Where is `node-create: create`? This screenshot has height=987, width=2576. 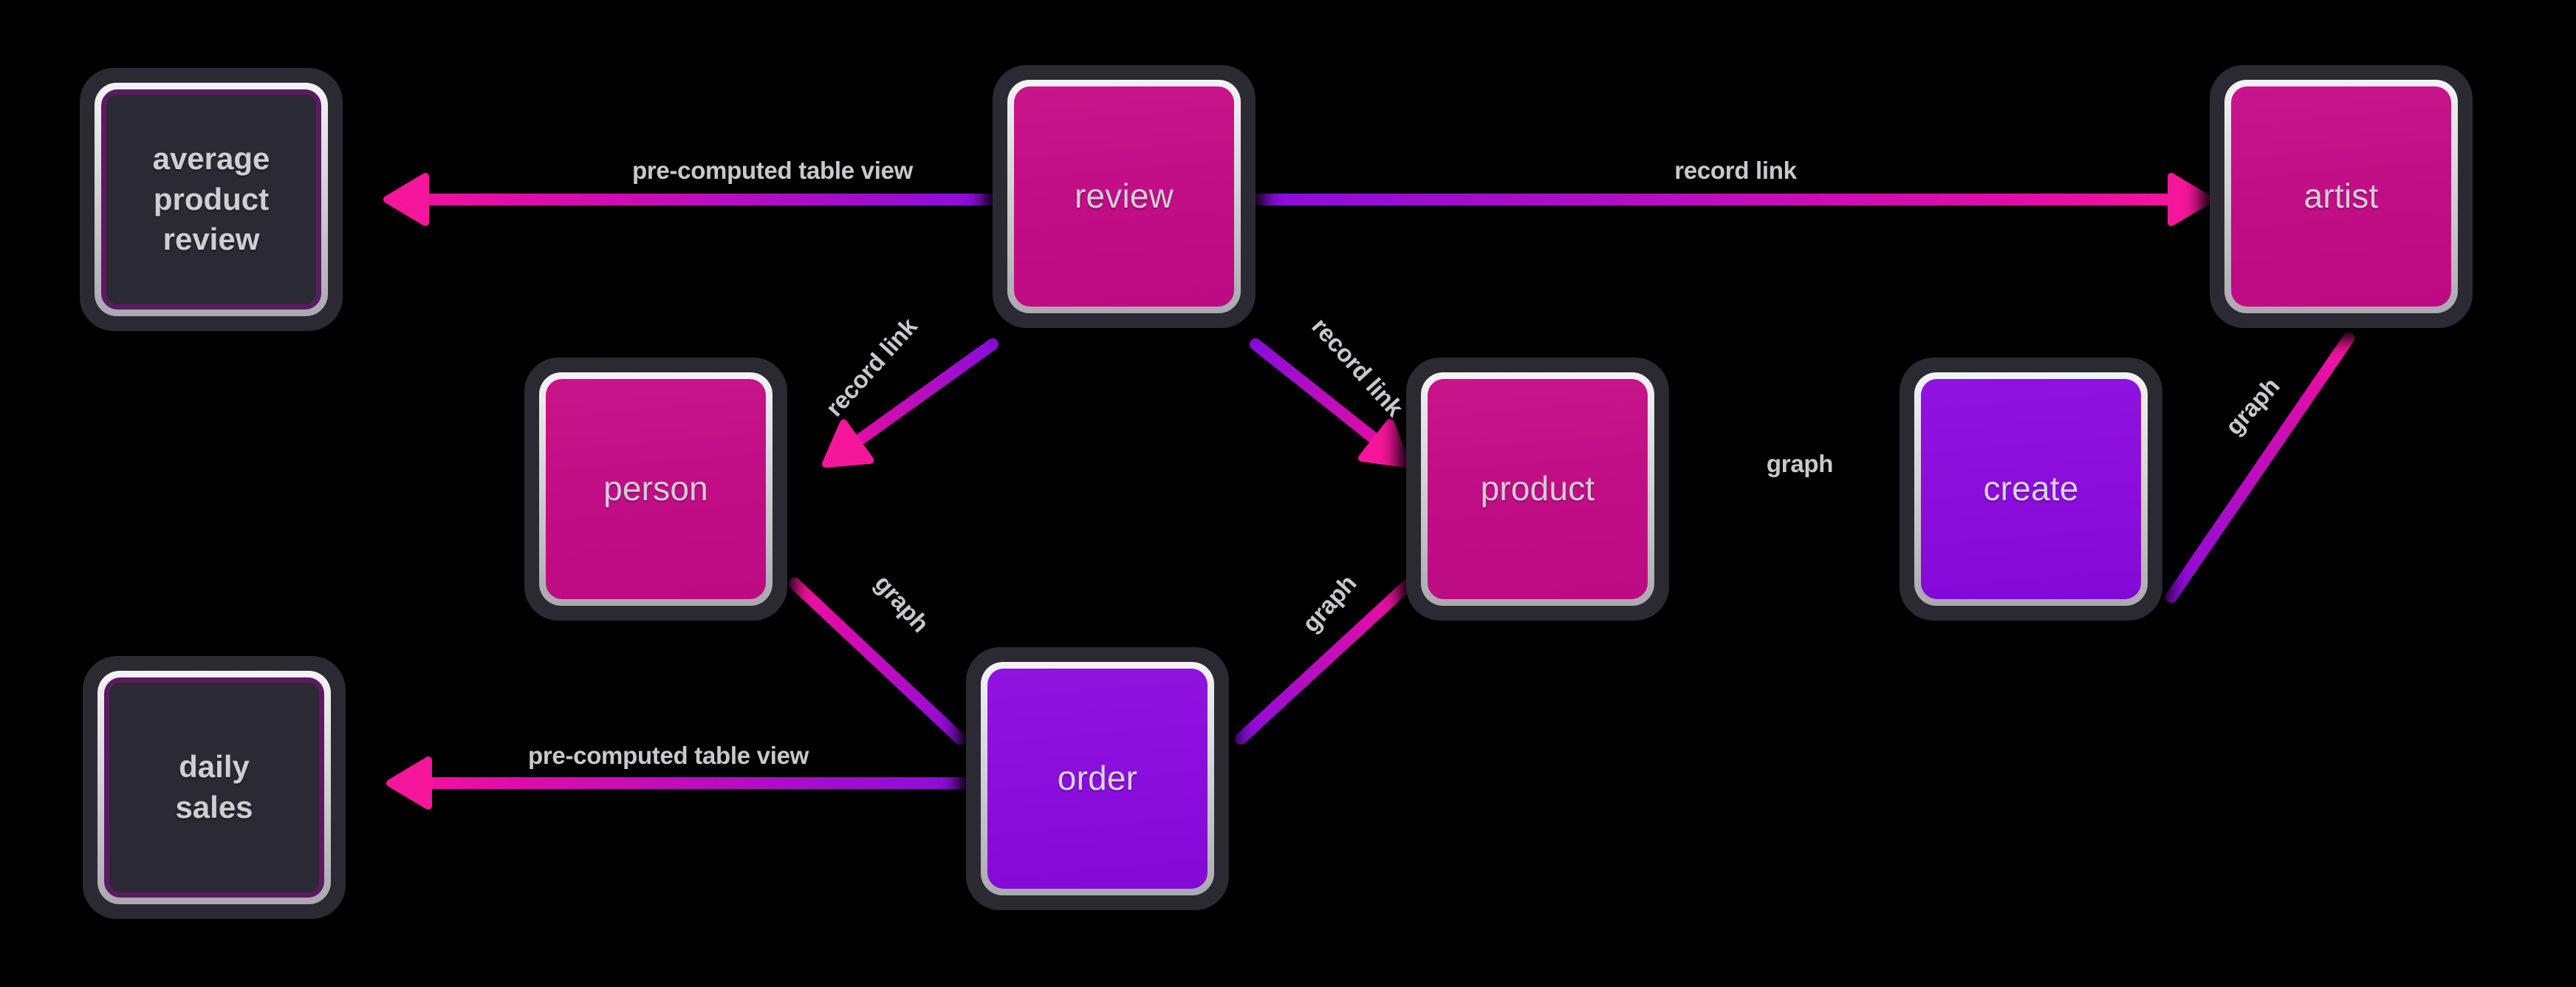 node-create: create is located at coordinates (2031, 489).